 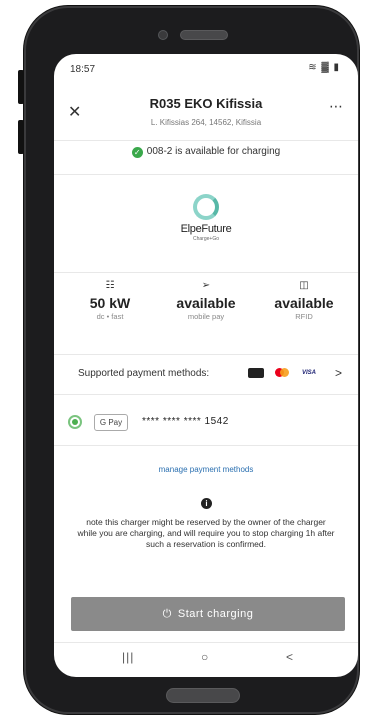 What do you see at coordinates (83, 69) in the screenshot?
I see `status-time: 18:57` at bounding box center [83, 69].